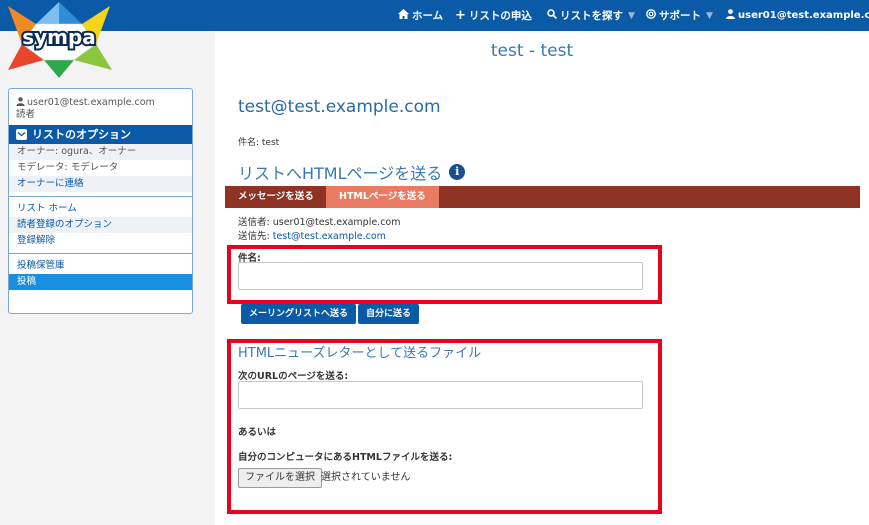 The height and width of the screenshot is (525, 869). Describe the element at coordinates (542, 197) in the screenshot. I see `tab-bar: メッセージを送る HTMLページを送る` at that location.